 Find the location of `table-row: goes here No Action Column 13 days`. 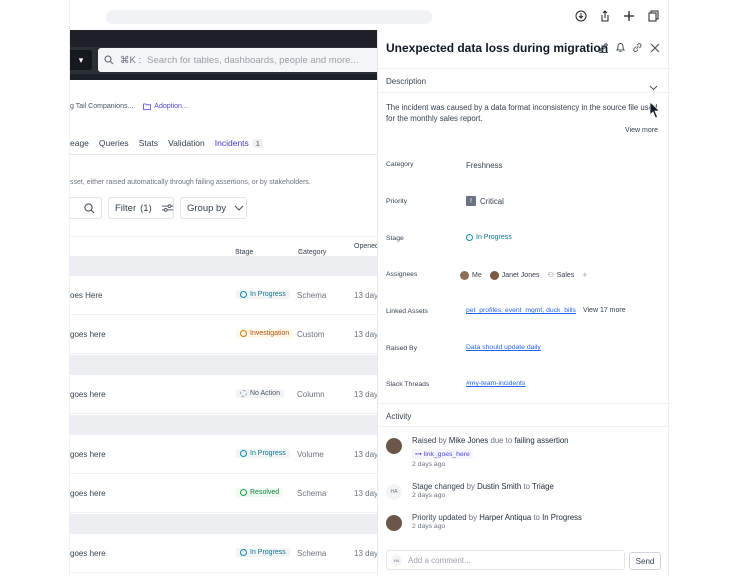

table-row: goes here No Action Column 13 days is located at coordinates (226, 395).